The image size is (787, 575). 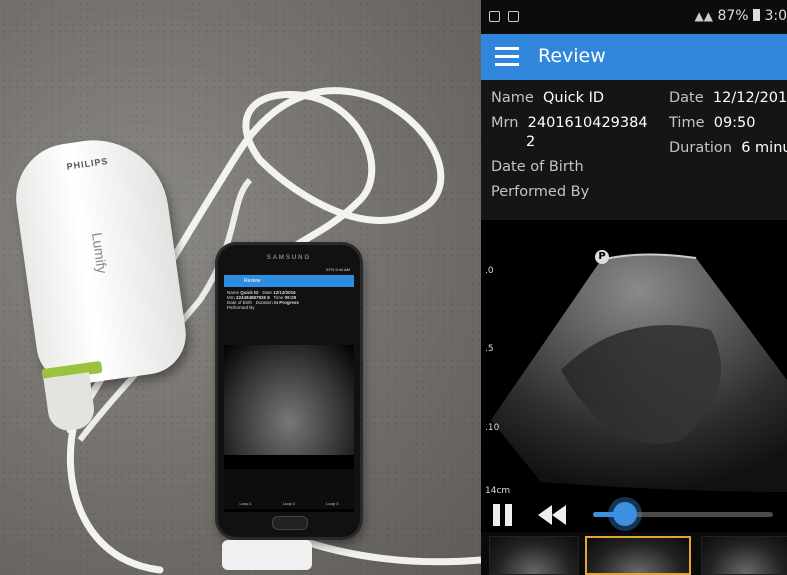 I want to click on battery-percent: 87%, so click(x=733, y=16).